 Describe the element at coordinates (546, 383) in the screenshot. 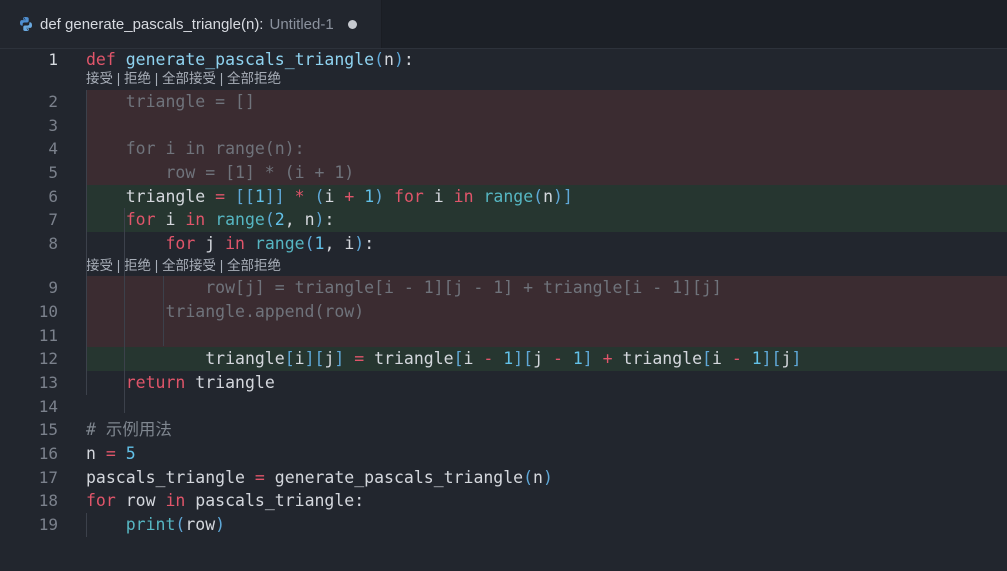

I see `line-content: return triangle` at that location.